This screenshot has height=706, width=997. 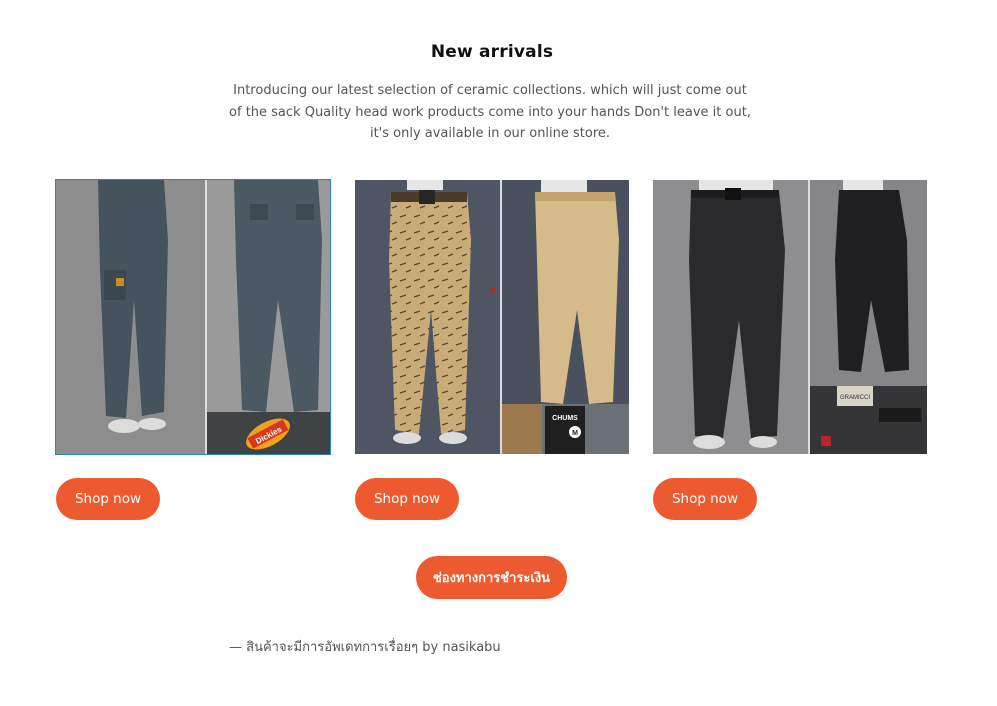 What do you see at coordinates (855, 398) in the screenshot?
I see `gramicci-tag-text: GRAMICCI` at bounding box center [855, 398].